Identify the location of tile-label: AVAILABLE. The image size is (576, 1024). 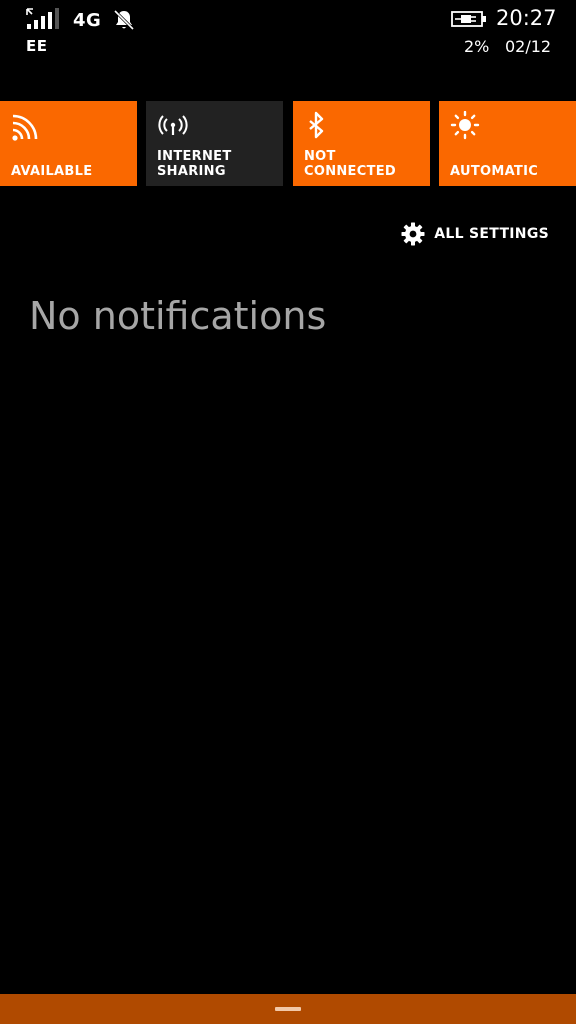
(52, 171).